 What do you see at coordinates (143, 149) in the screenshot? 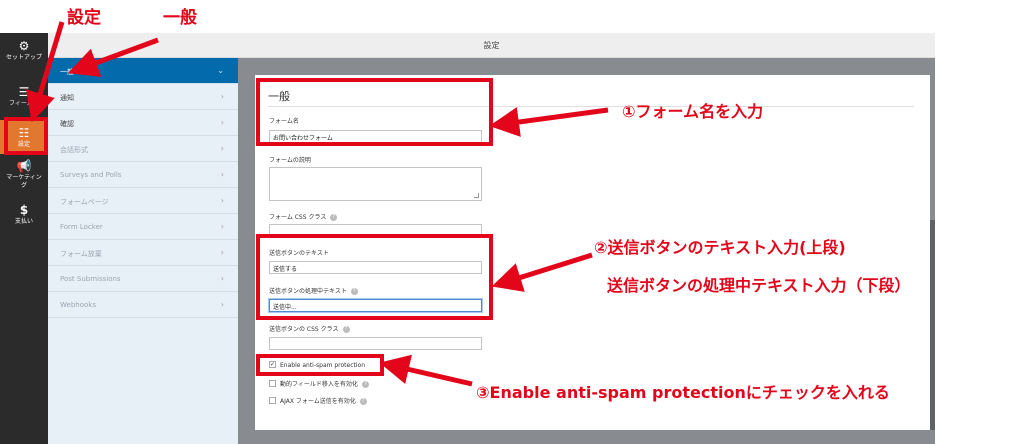
I see `menu-item-conversational: 会話形式 ›` at bounding box center [143, 149].